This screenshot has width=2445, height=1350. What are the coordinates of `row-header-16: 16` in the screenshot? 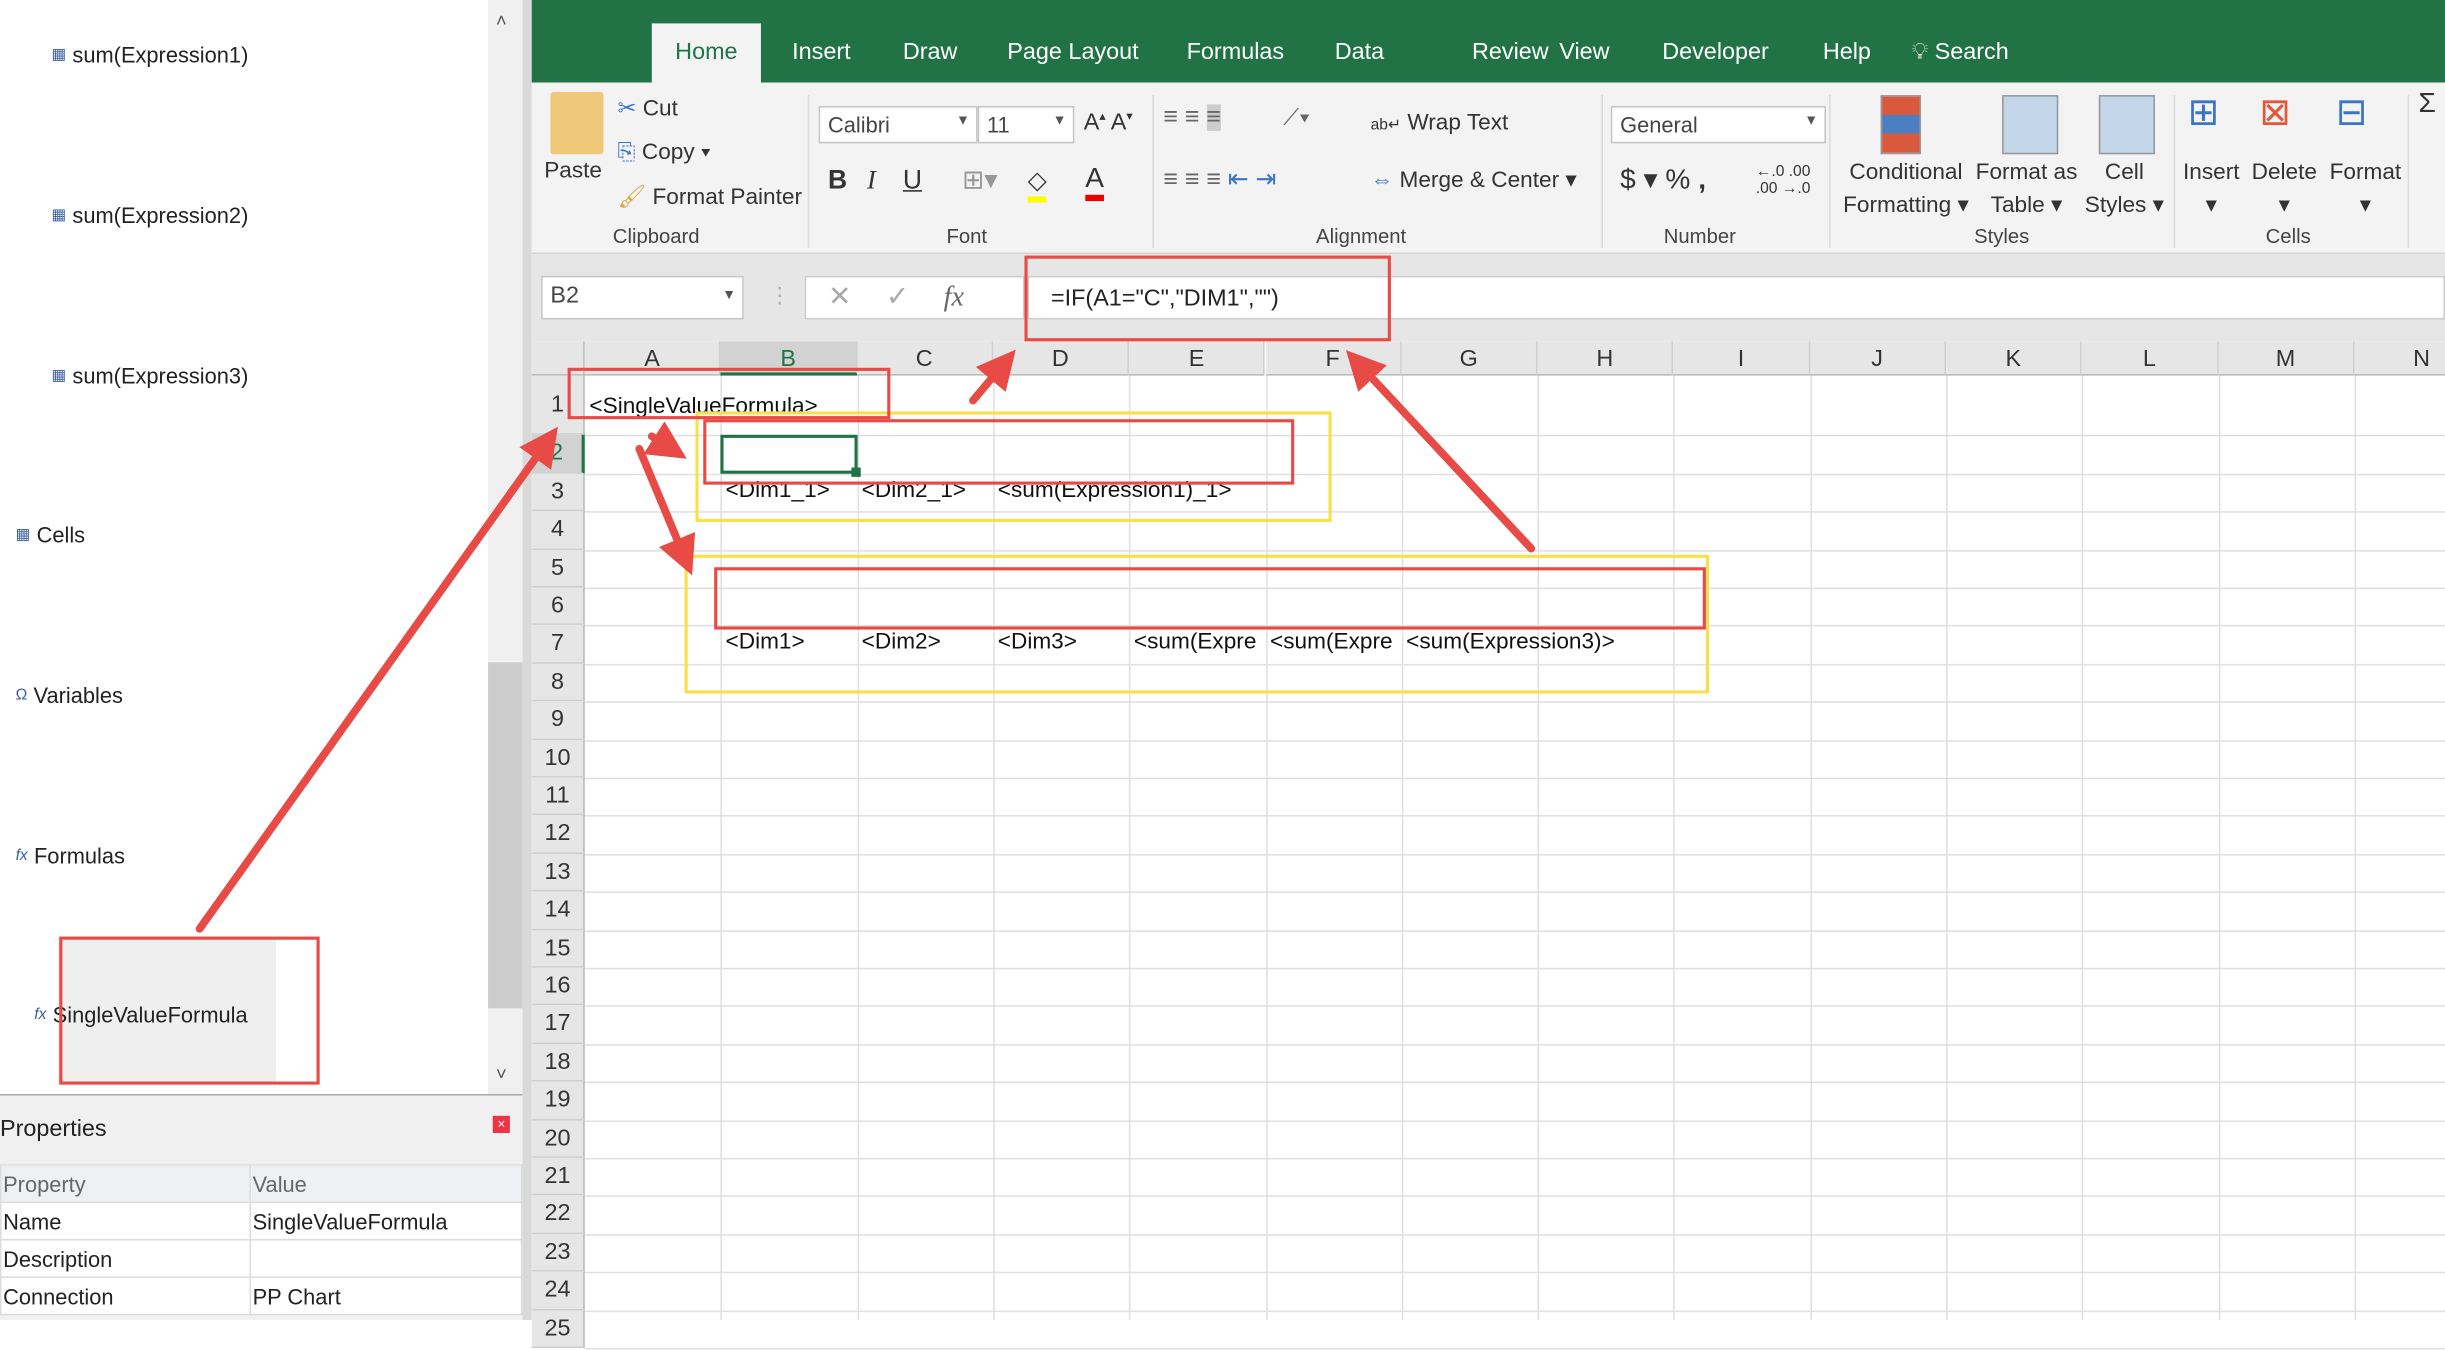 It's located at (558, 986).